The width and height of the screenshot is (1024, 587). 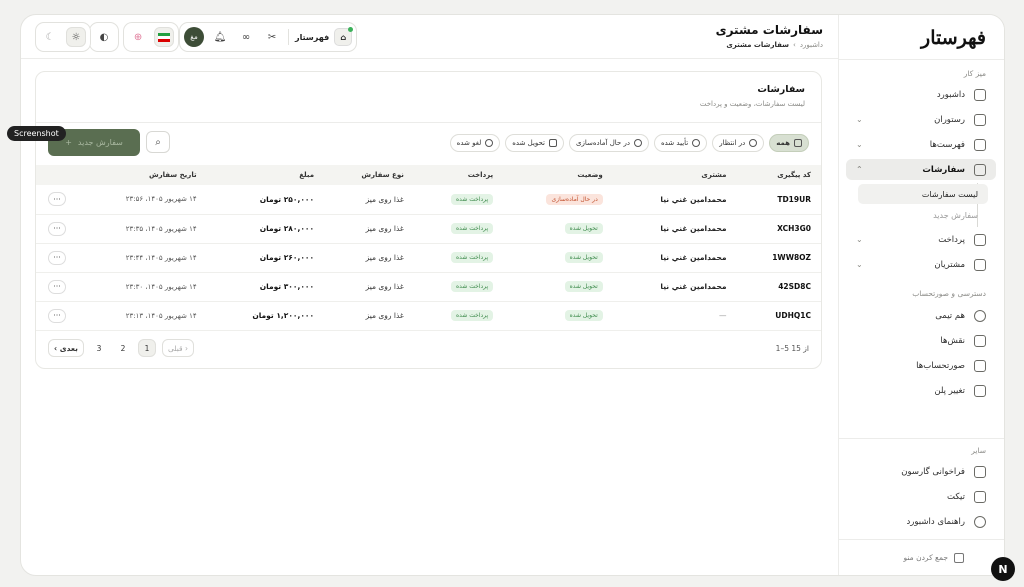 I want to click on invoice-icon, so click(x=980, y=365).